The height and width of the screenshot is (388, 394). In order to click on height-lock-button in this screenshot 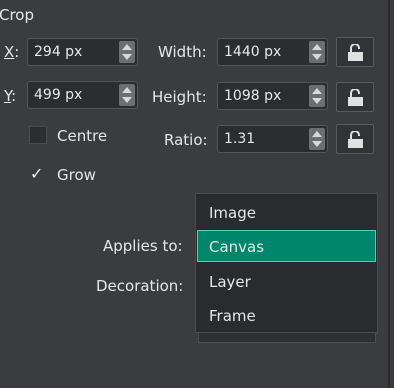, I will do `click(355, 97)`.